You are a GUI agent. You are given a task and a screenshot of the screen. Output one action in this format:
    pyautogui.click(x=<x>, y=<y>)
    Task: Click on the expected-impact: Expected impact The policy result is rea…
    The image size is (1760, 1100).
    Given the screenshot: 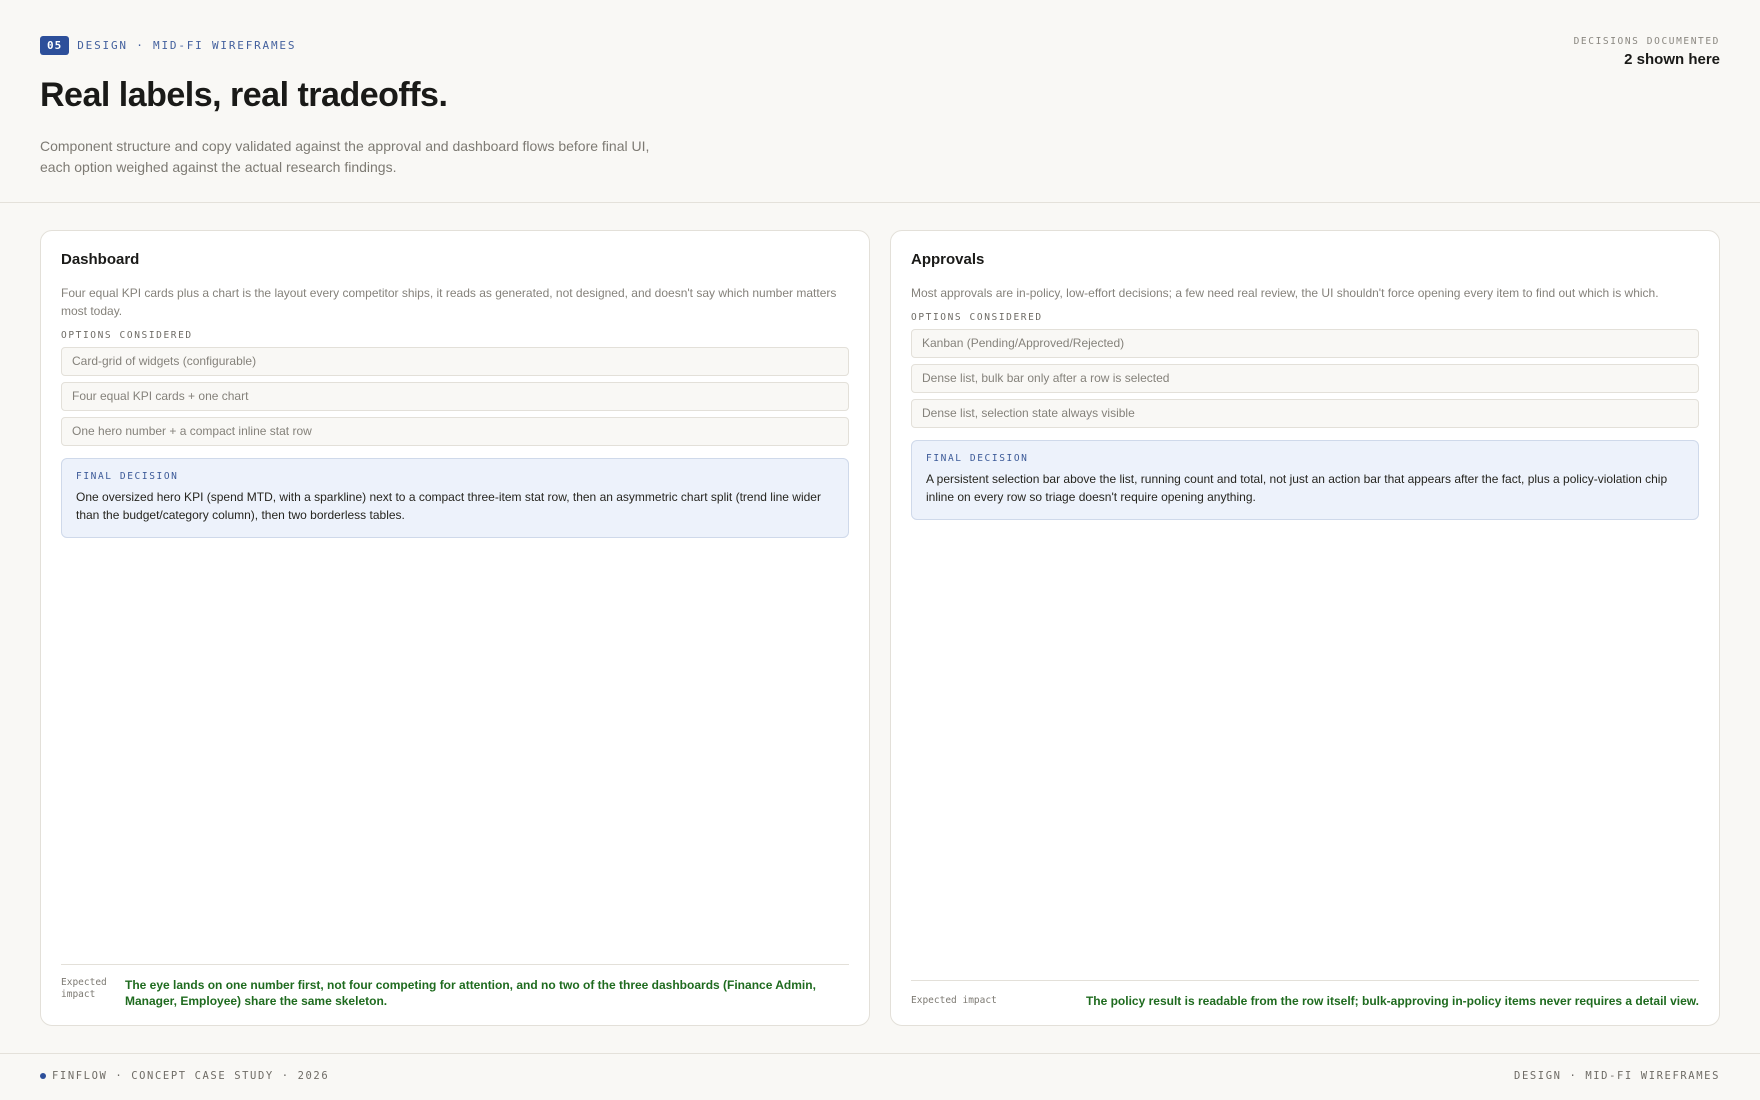 What is the action you would take?
    pyautogui.click(x=1305, y=994)
    